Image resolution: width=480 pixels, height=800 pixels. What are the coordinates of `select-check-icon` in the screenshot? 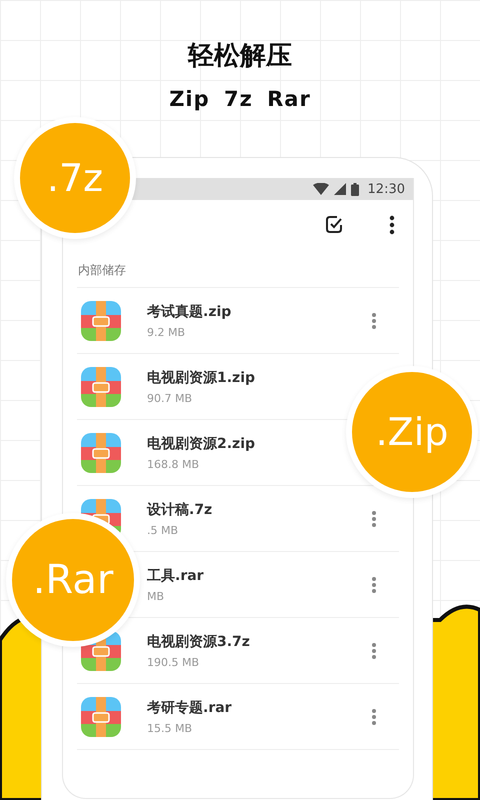 It's located at (335, 225).